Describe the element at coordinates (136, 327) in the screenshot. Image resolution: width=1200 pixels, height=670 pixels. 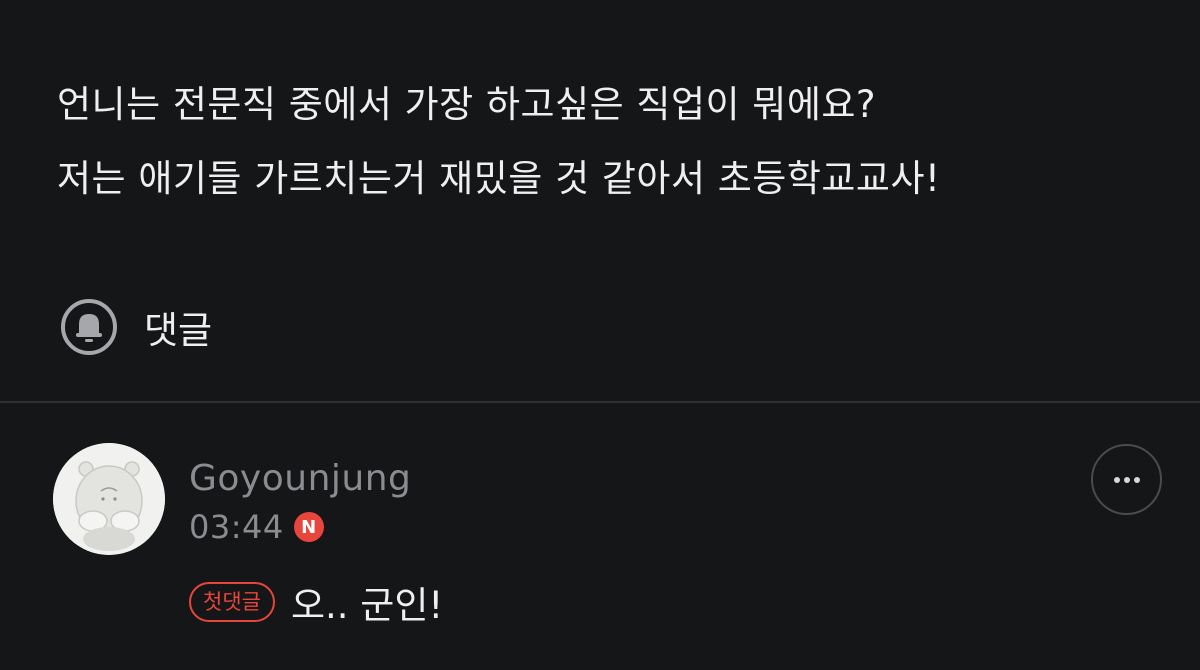
I see `comment-button: 댓글` at that location.